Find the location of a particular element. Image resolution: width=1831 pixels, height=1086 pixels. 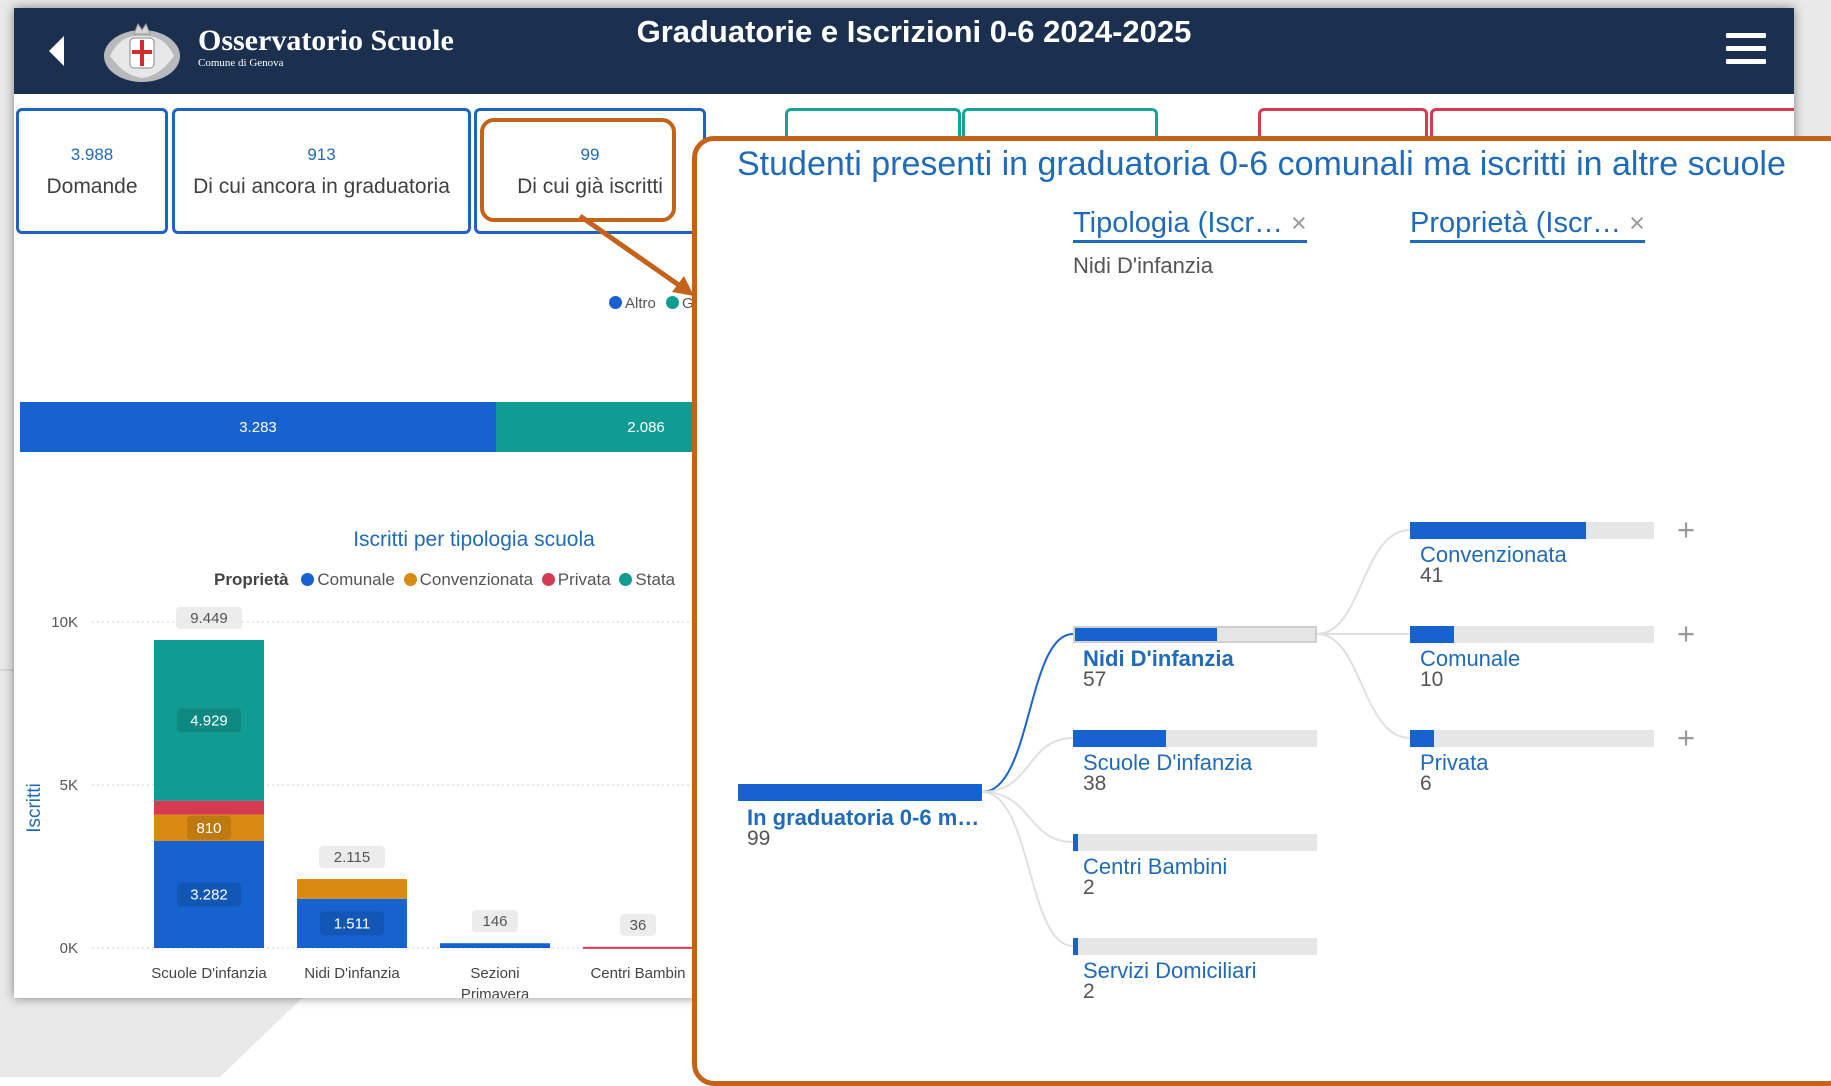

bar-segment-label: 3.283 is located at coordinates (258, 427).